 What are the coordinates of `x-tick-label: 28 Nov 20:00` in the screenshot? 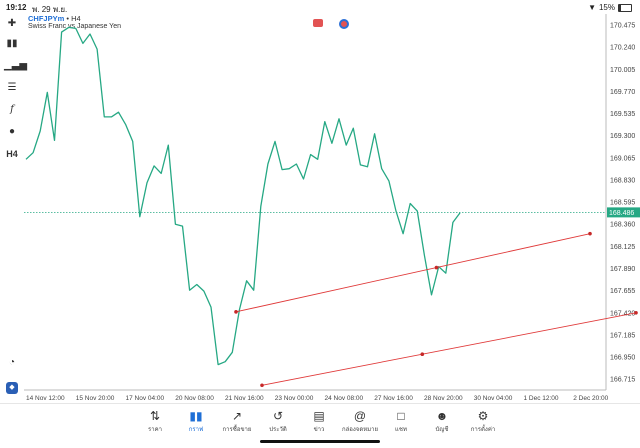 It's located at (443, 398).